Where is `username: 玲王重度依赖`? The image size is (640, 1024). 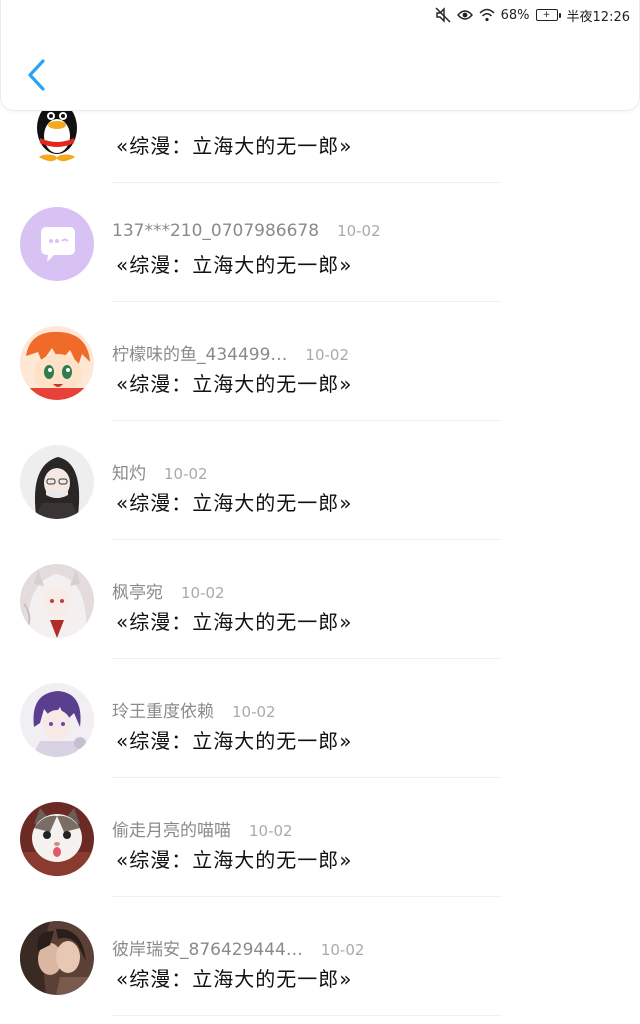 username: 玲王重度依赖 is located at coordinates (163, 709).